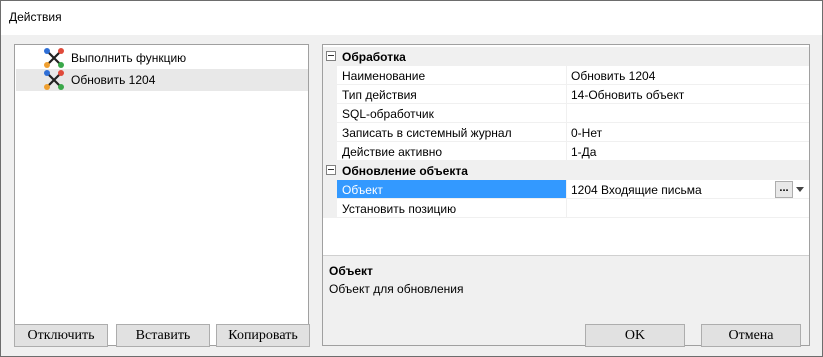 This screenshot has height=357, width=823. I want to click on tree-item-execute-function: Выполнить функцию, so click(162, 58).